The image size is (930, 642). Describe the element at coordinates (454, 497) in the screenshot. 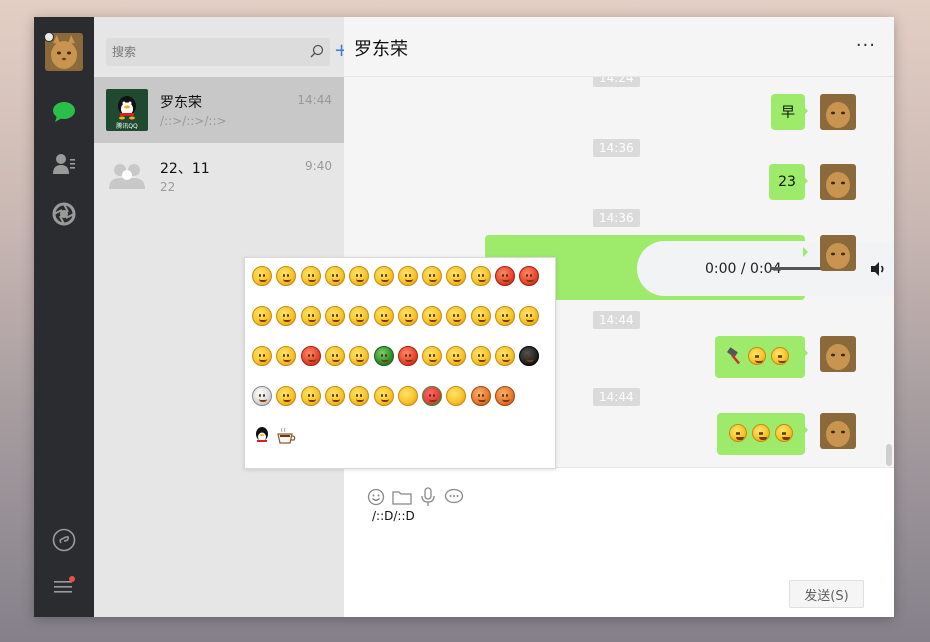

I see `chat-bubble-icon` at that location.